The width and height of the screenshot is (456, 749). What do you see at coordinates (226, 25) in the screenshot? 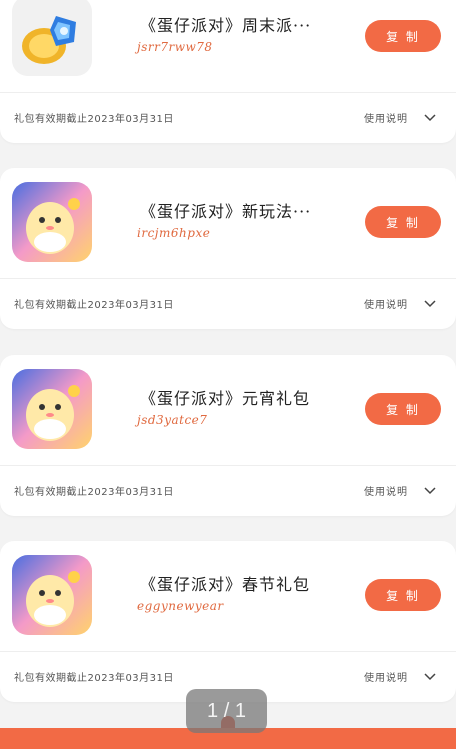
I see `gift-title: 《蛋仔派对》周末派···` at bounding box center [226, 25].